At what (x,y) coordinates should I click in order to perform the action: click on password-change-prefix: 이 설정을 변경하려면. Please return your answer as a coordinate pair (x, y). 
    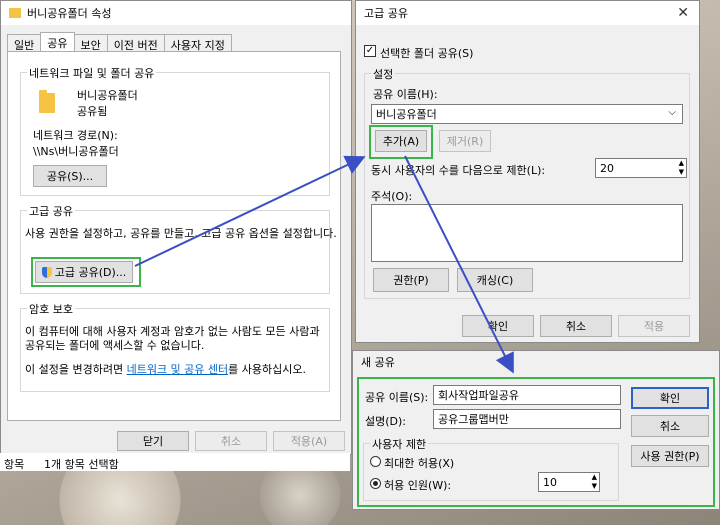
    Looking at the image, I should click on (76, 369).